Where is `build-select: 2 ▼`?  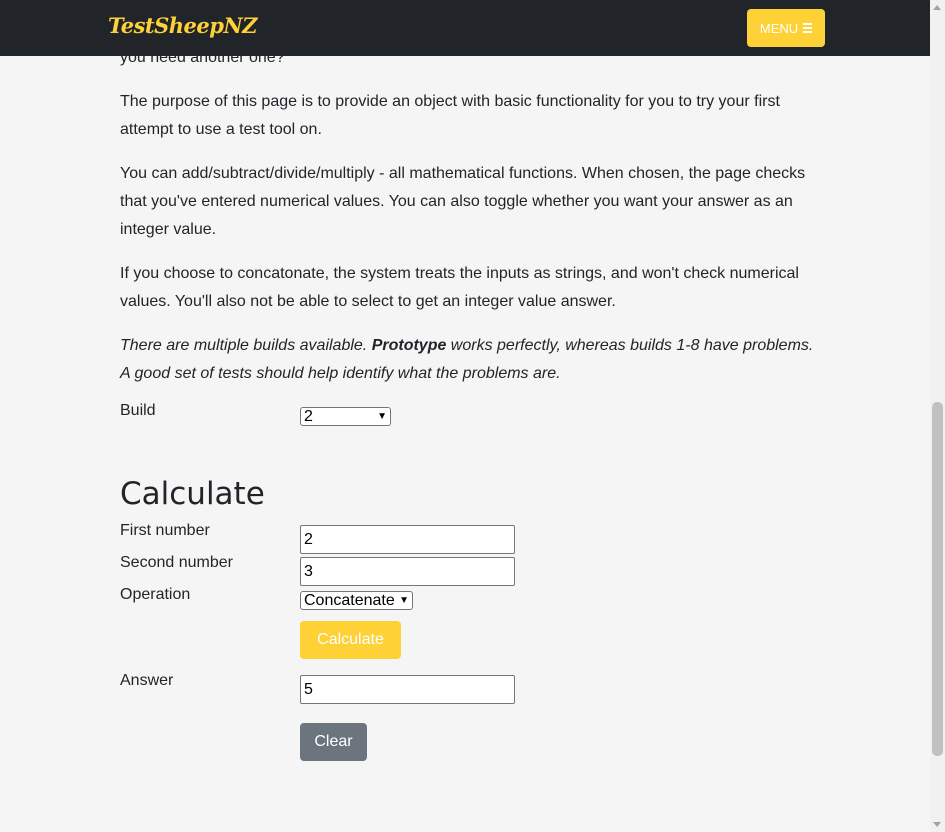
build-select: 2 ▼ is located at coordinates (345, 416).